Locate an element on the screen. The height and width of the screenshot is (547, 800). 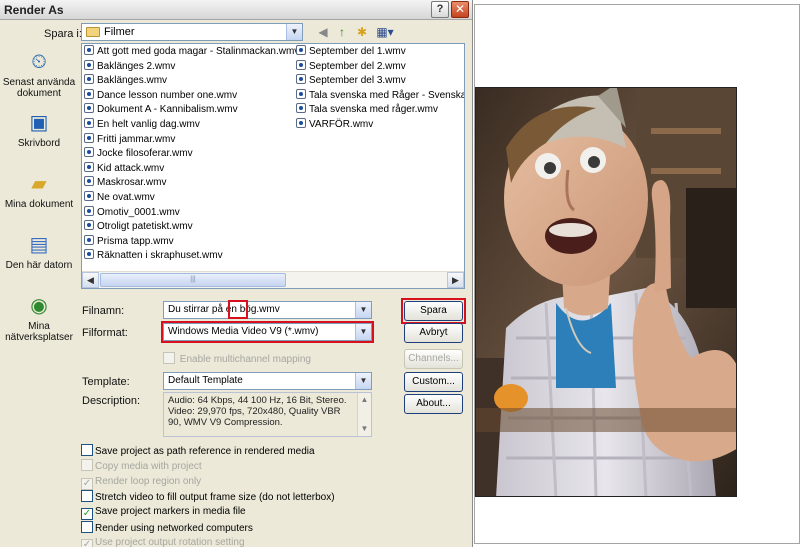
place-my-computer: ▤ Den här datorn is located at coordinates (39, 251).